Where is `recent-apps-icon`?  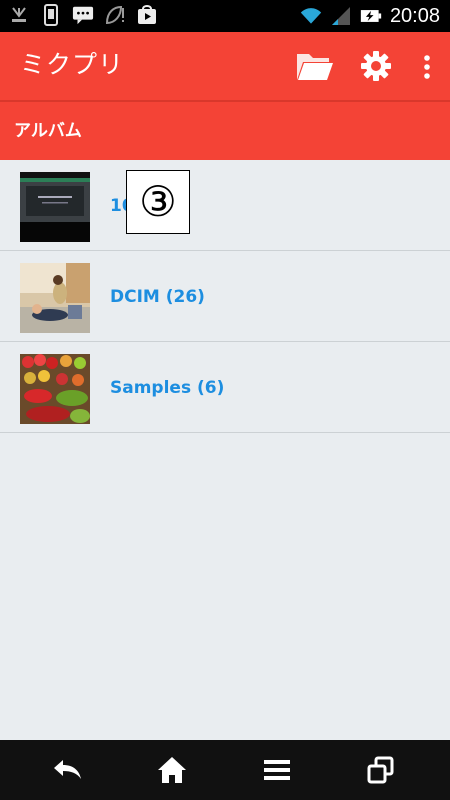
recent-apps-icon is located at coordinates (380, 770).